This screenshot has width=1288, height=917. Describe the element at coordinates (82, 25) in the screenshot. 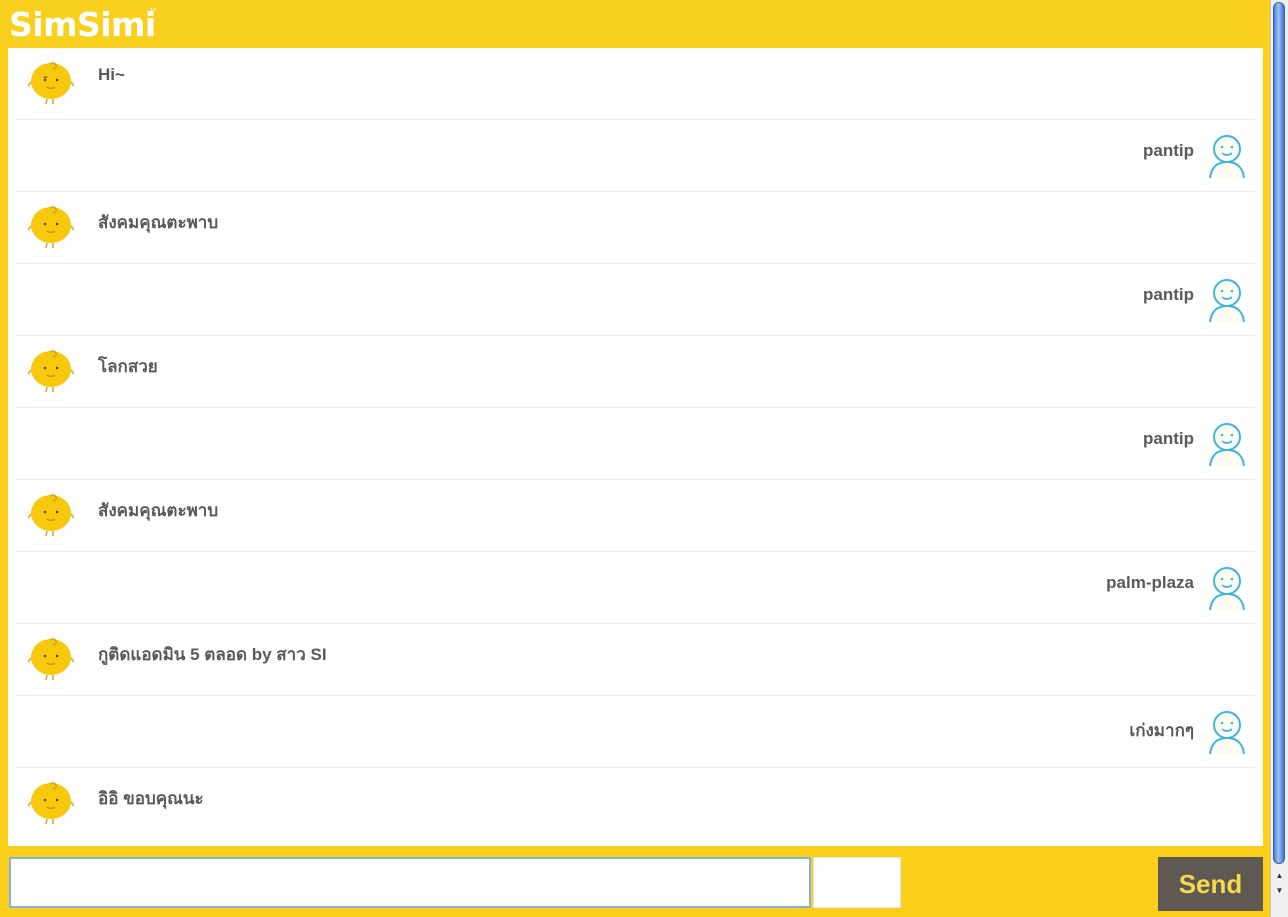

I see `simsimi-logo: SimSimi` at that location.